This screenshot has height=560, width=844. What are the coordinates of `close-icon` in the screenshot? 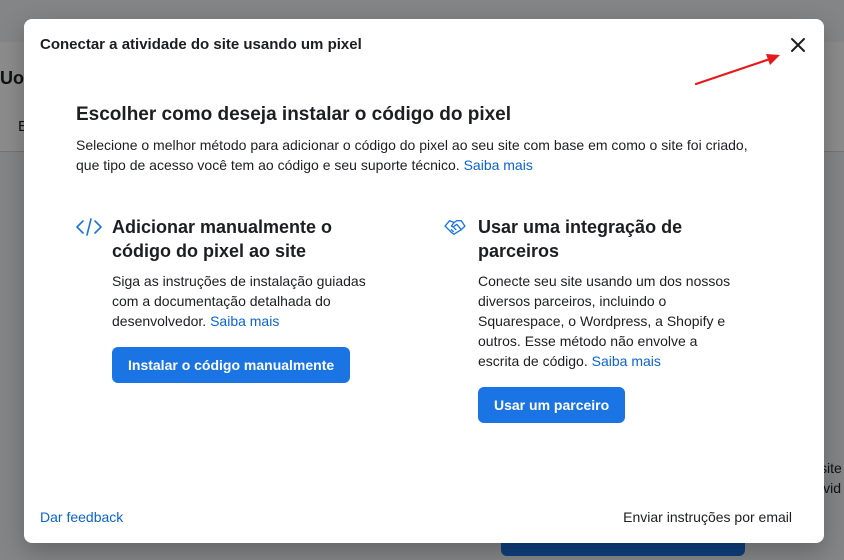 It's located at (798, 45).